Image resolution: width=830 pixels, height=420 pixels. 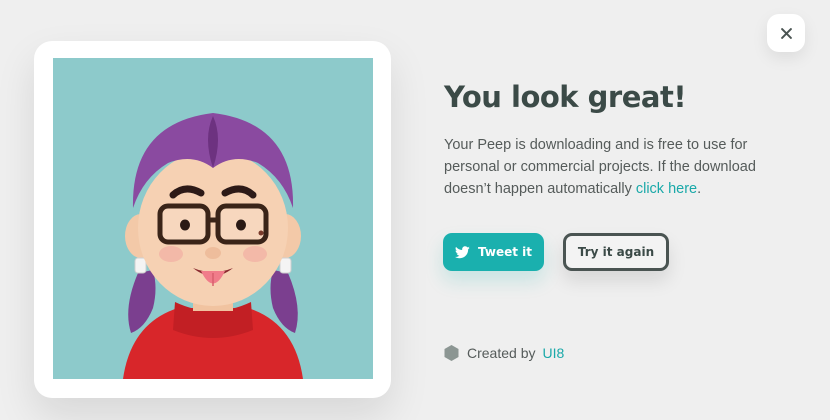 What do you see at coordinates (505, 252) in the screenshot?
I see `tweet-button-label: Tweet it` at bounding box center [505, 252].